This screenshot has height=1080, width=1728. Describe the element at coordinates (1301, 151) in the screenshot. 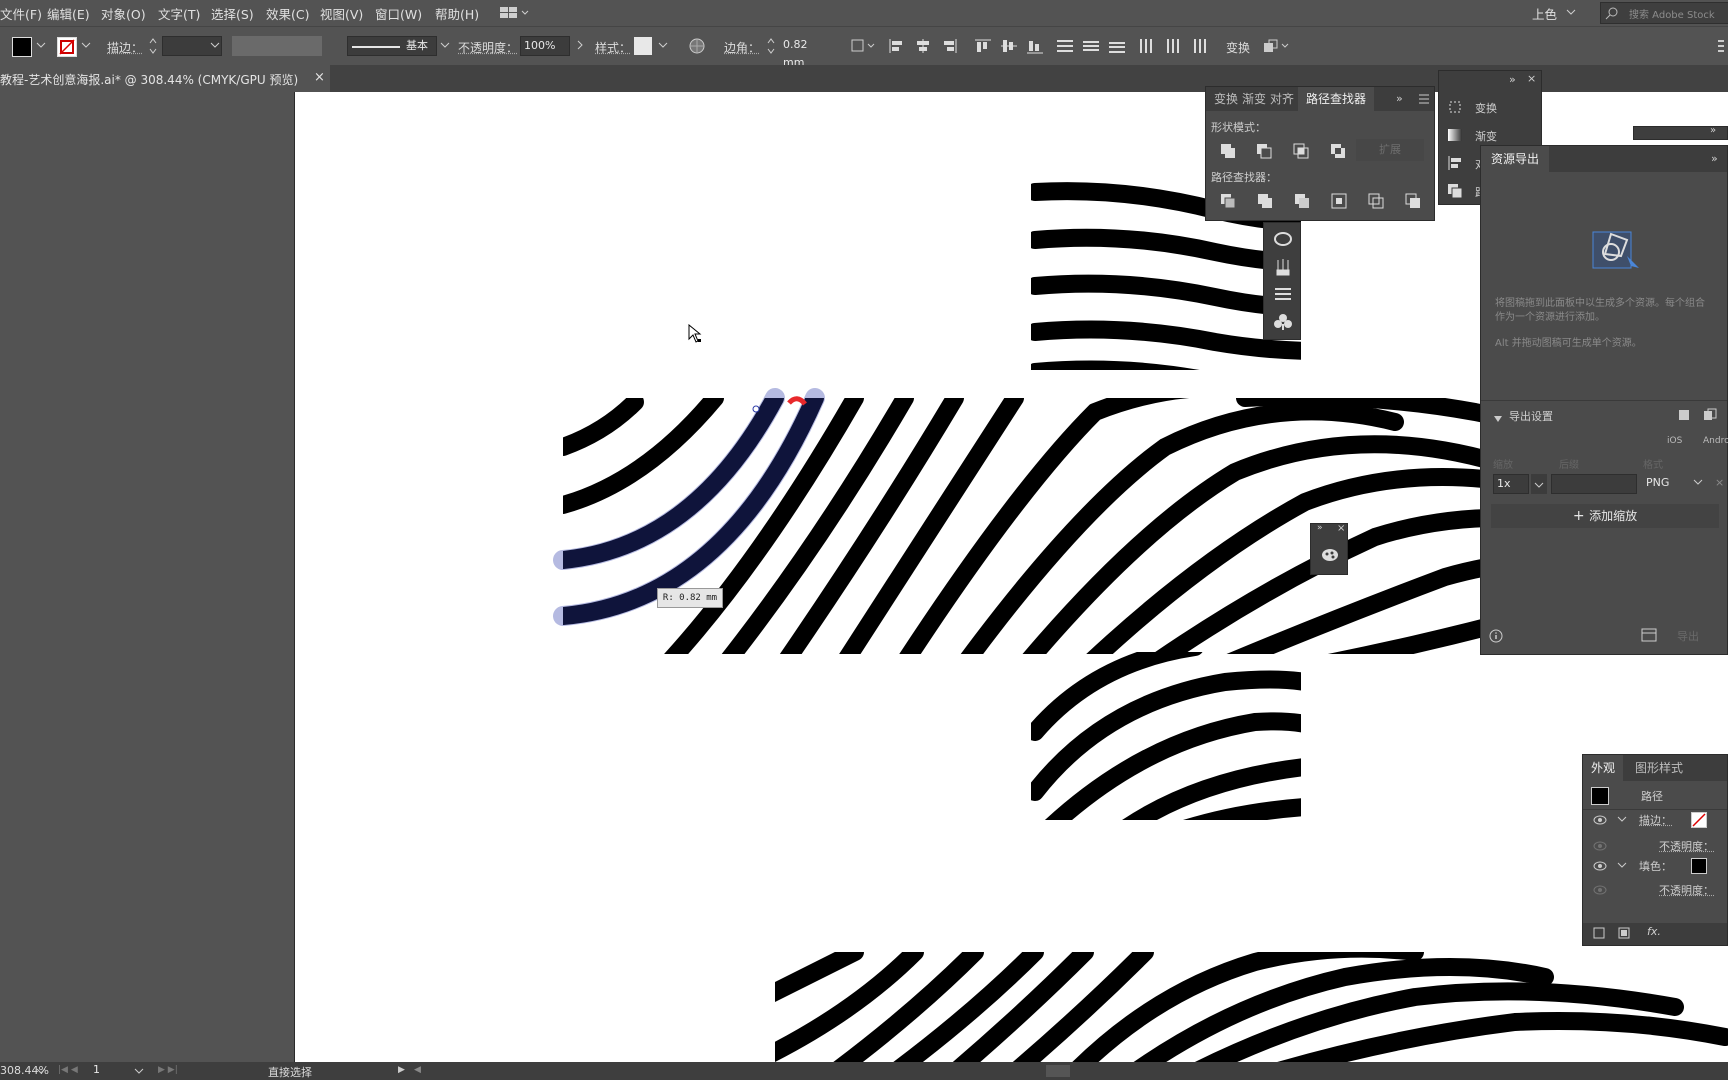

I see `intersect-icon` at that location.